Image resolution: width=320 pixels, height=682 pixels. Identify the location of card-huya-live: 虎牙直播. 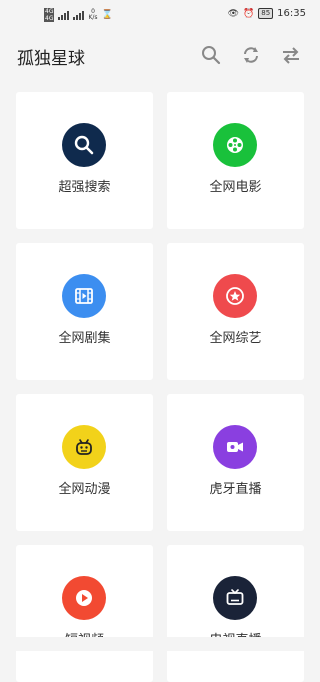
(235, 462).